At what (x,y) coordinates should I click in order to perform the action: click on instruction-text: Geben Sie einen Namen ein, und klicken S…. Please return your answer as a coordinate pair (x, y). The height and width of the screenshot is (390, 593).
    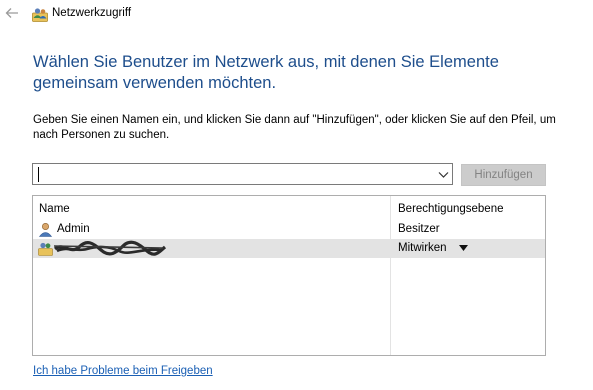
    Looking at the image, I should click on (294, 127).